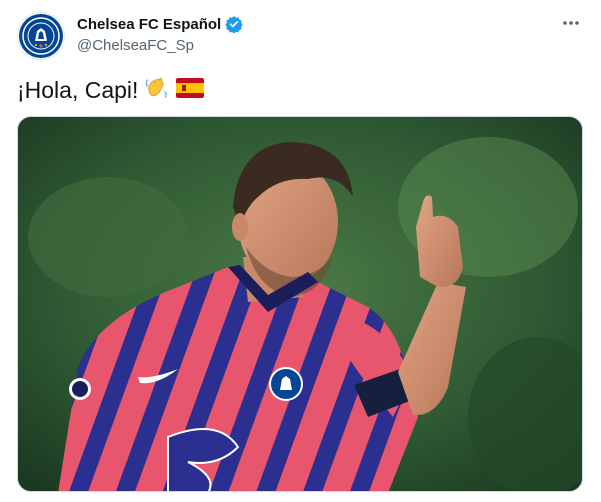 The width and height of the screenshot is (601, 502). What do you see at coordinates (571, 22) in the screenshot?
I see `more-options-icon` at bounding box center [571, 22].